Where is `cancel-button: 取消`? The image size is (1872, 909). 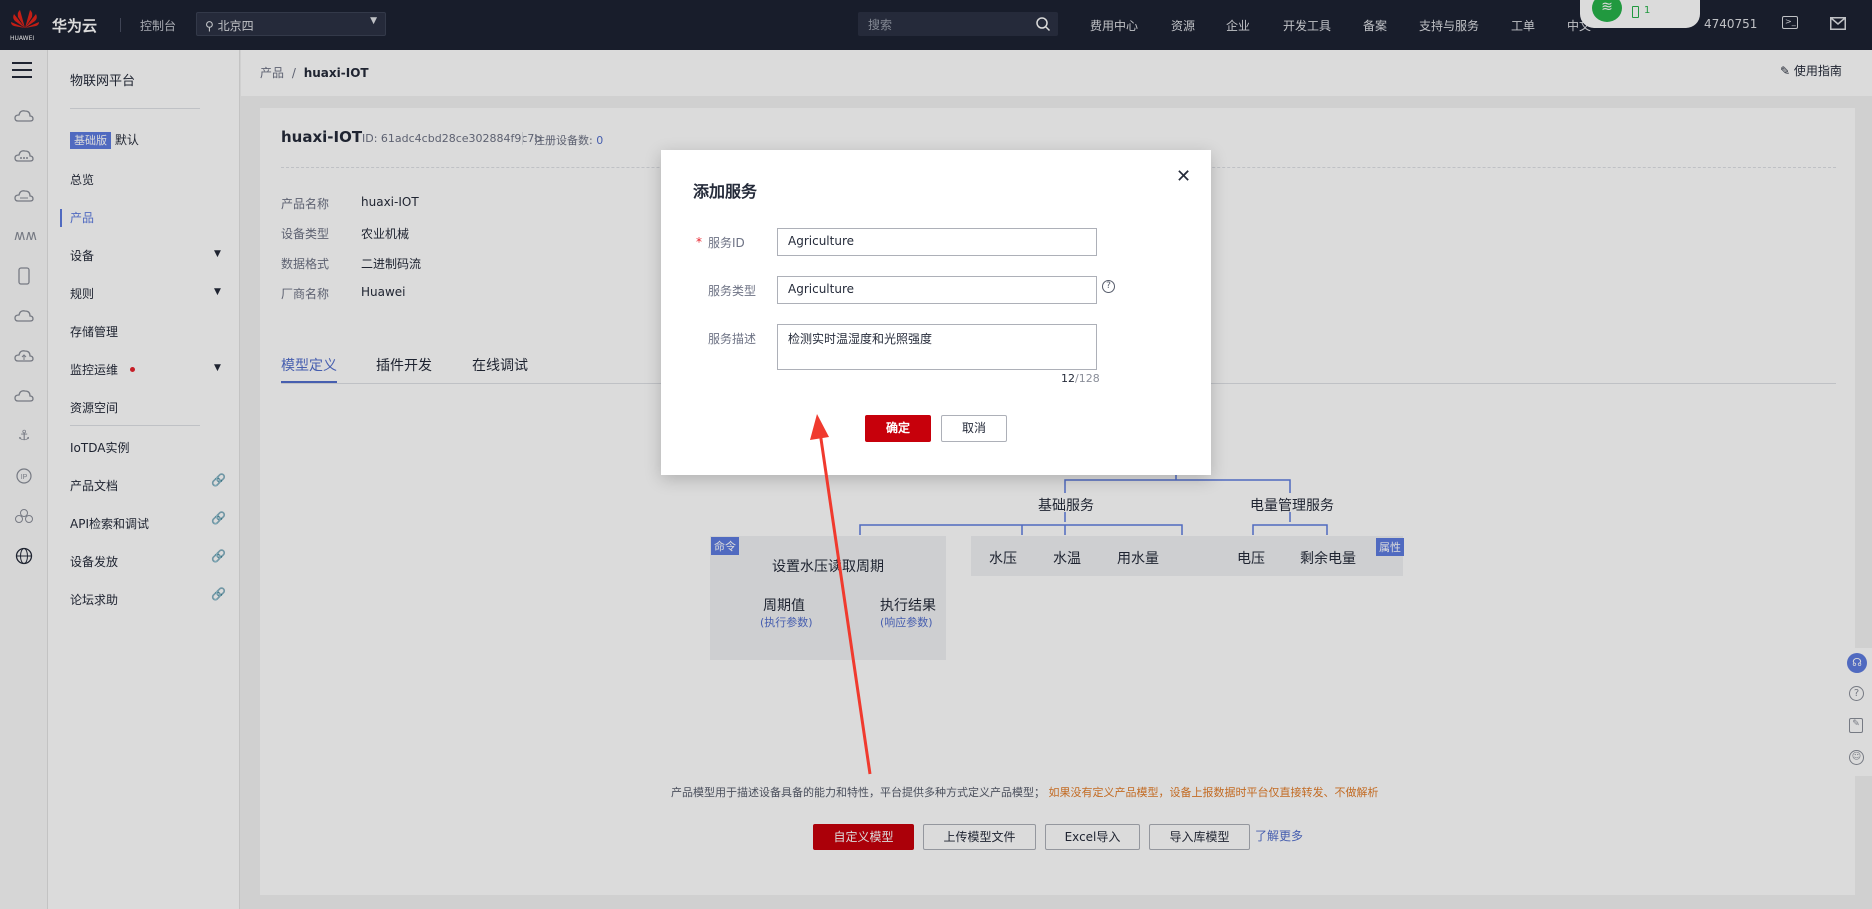 cancel-button: 取消 is located at coordinates (974, 428).